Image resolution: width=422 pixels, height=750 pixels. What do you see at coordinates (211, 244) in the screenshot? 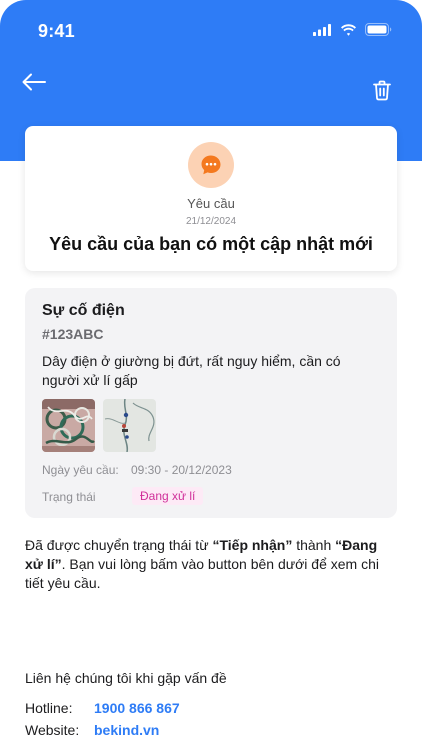
I see `notification-title: Yêu cầu của bạn có một cập nhật mới` at bounding box center [211, 244].